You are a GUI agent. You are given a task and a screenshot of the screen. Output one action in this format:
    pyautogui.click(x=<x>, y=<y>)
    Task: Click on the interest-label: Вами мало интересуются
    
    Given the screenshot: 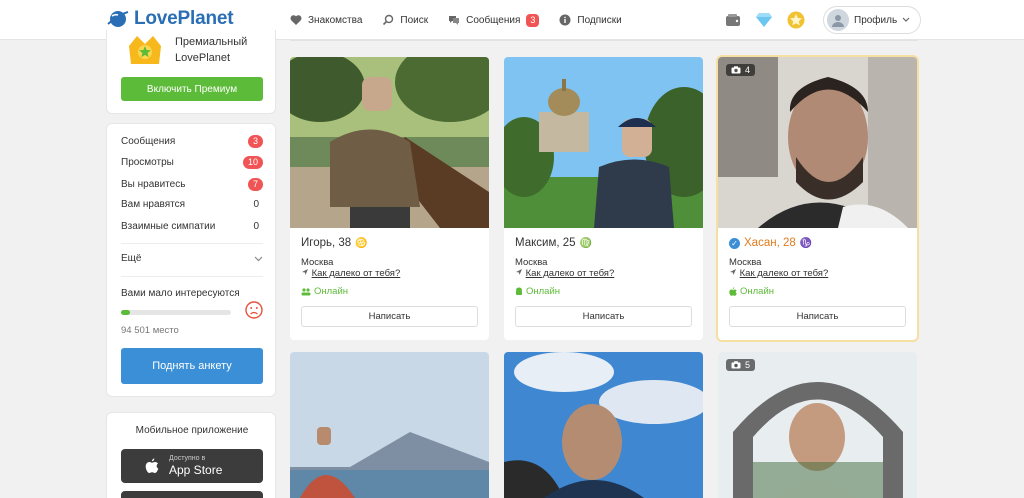 What is the action you would take?
    pyautogui.click(x=180, y=293)
    